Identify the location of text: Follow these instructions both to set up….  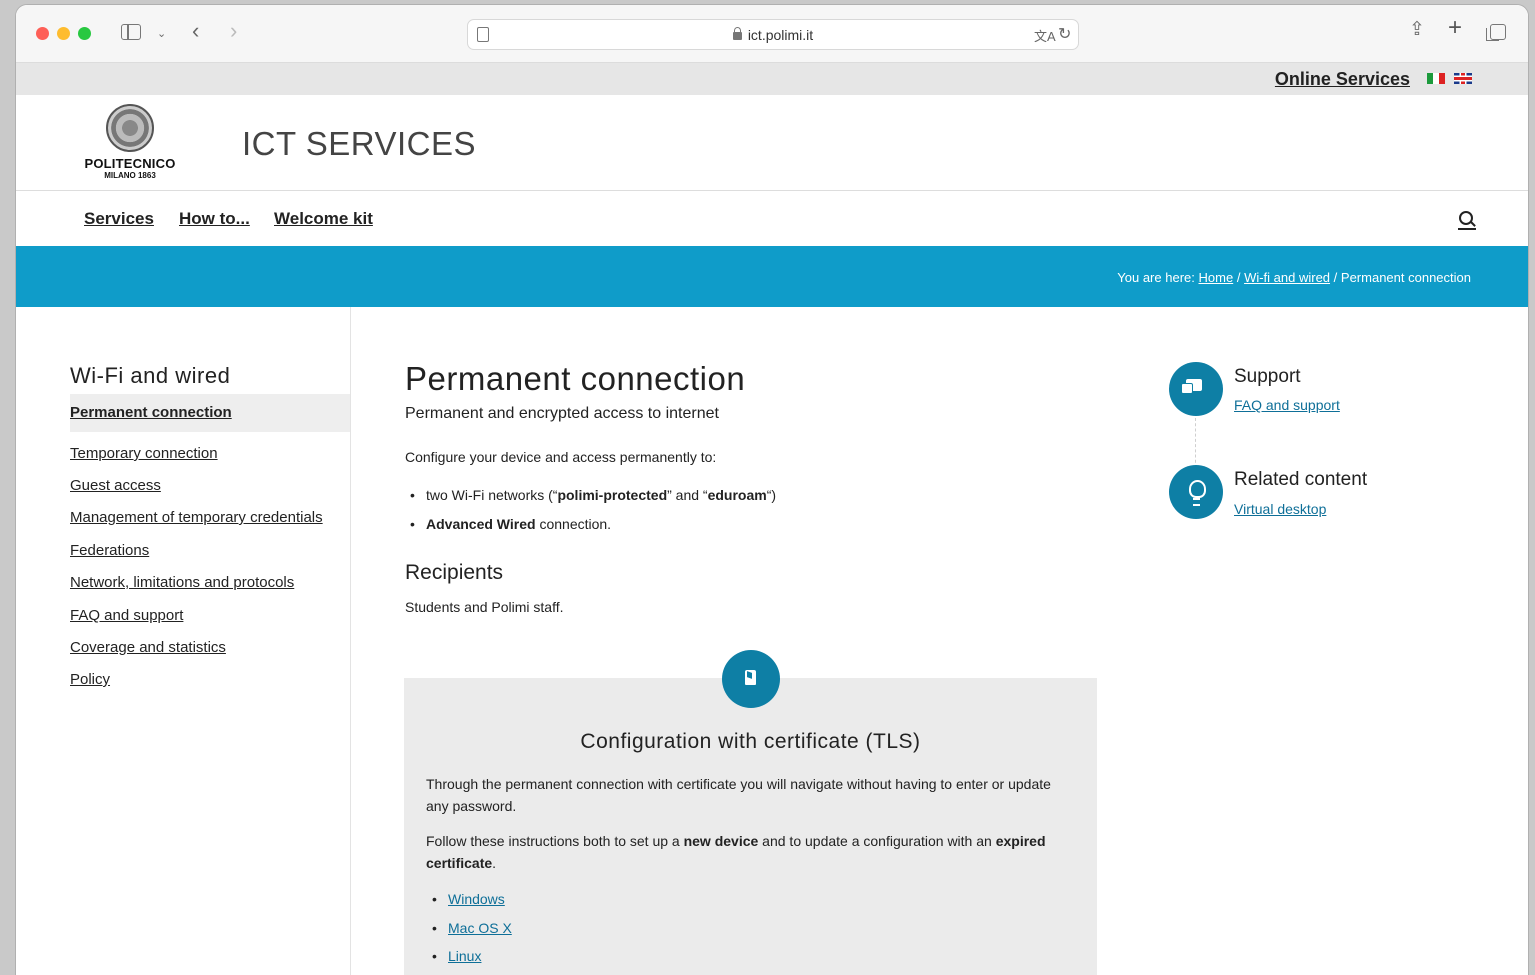
(555, 841).